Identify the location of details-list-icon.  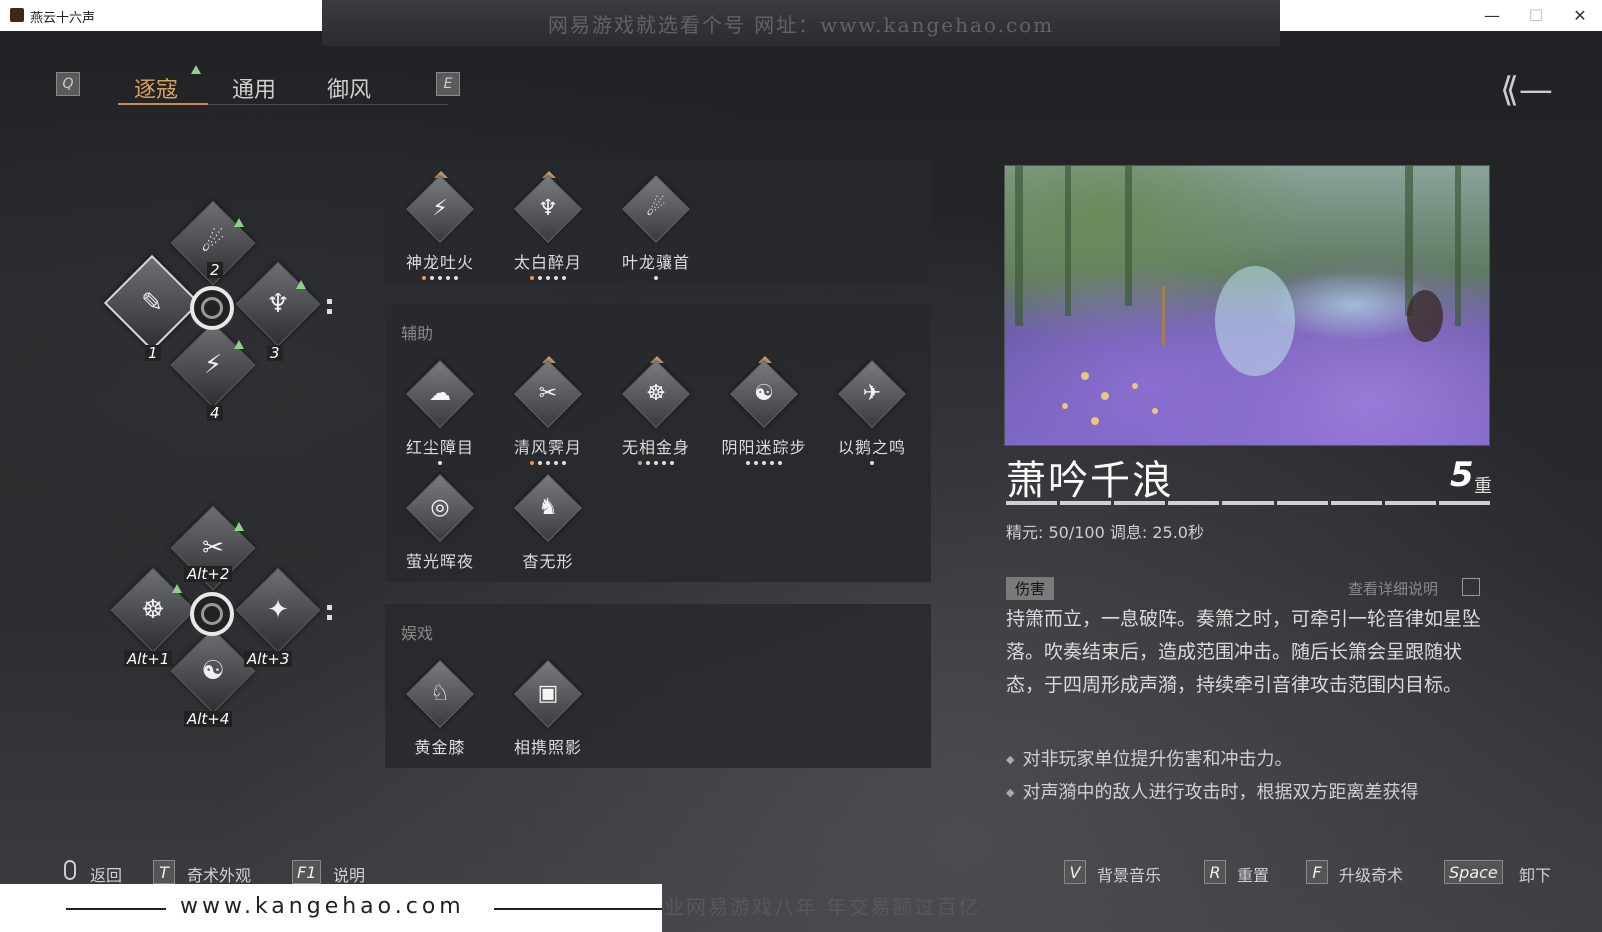
(1471, 587).